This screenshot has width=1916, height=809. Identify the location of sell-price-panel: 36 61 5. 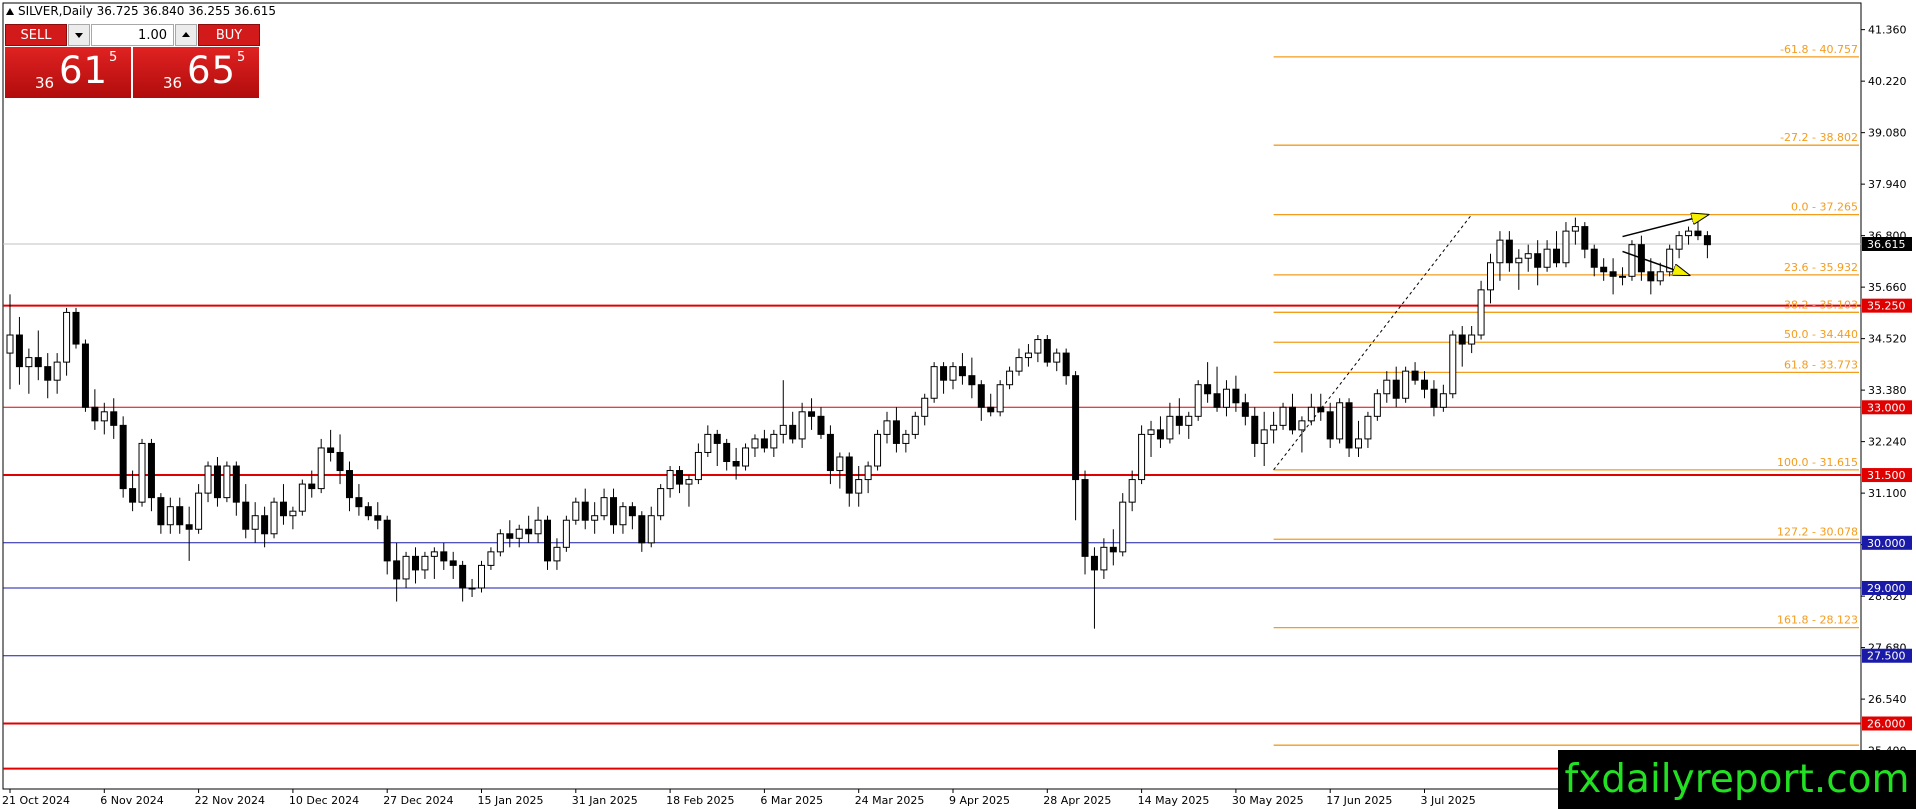
(68, 72).